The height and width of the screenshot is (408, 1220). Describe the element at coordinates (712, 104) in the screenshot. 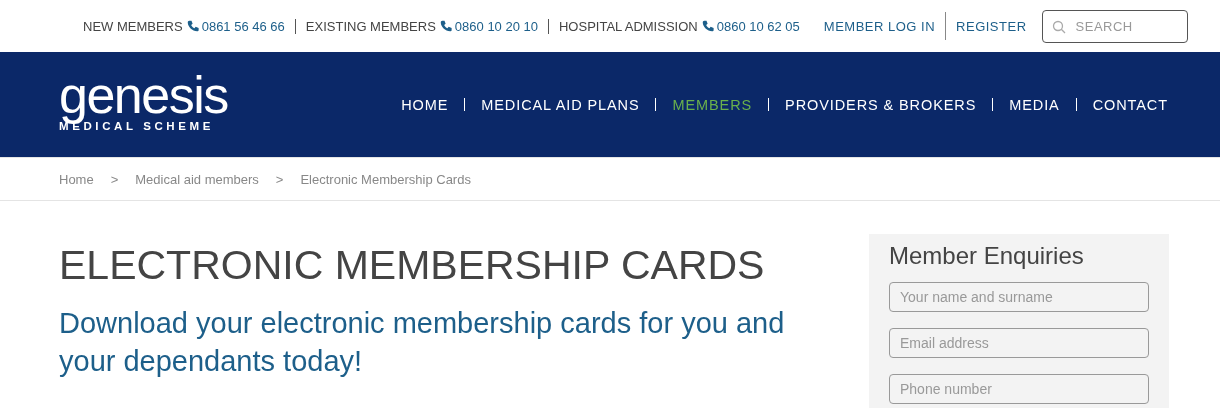

I see `nav-link: MEMBERS` at that location.